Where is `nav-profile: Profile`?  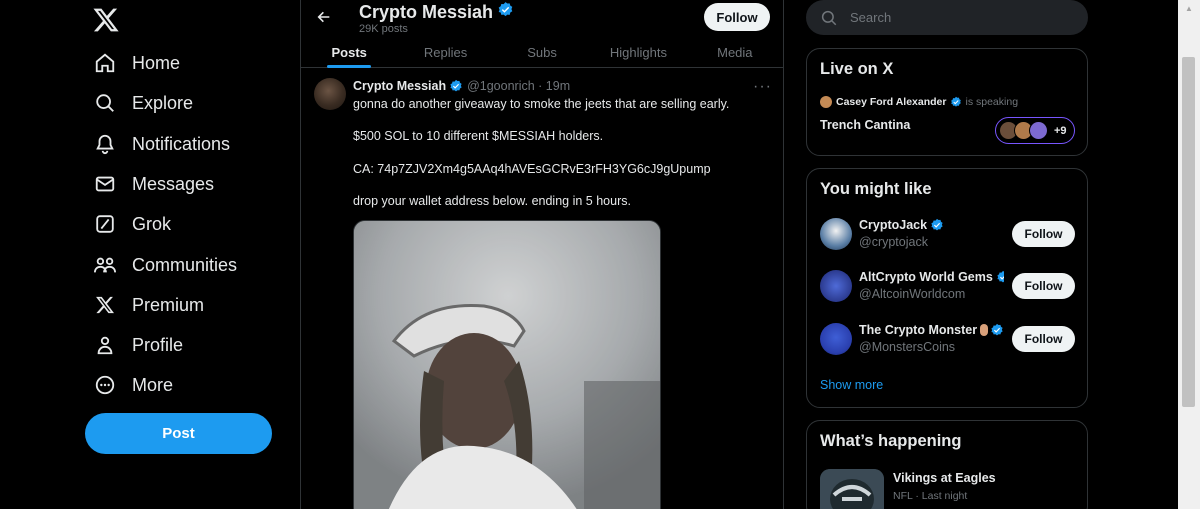
nav-profile: Profile is located at coordinates (137, 345).